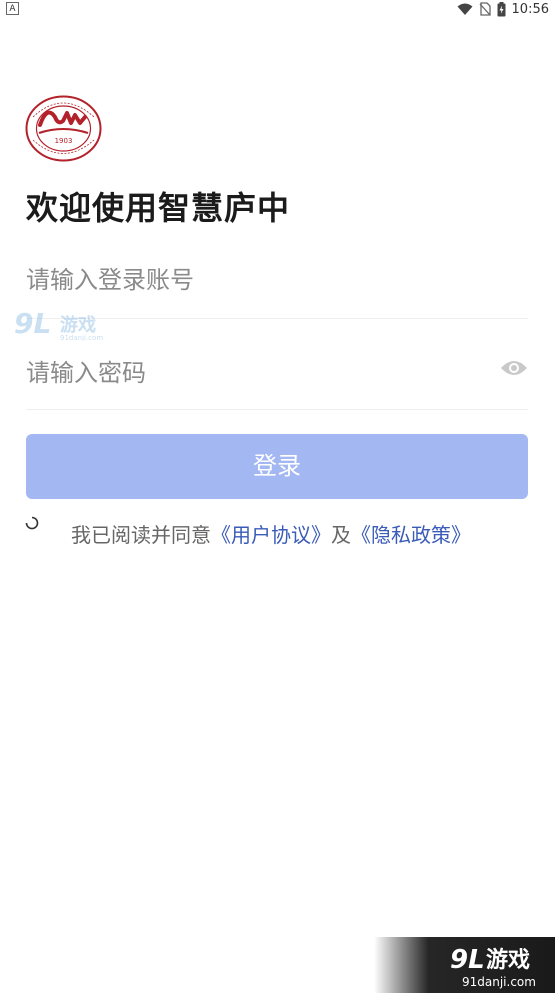  I want to click on password-input, so click(251, 373).